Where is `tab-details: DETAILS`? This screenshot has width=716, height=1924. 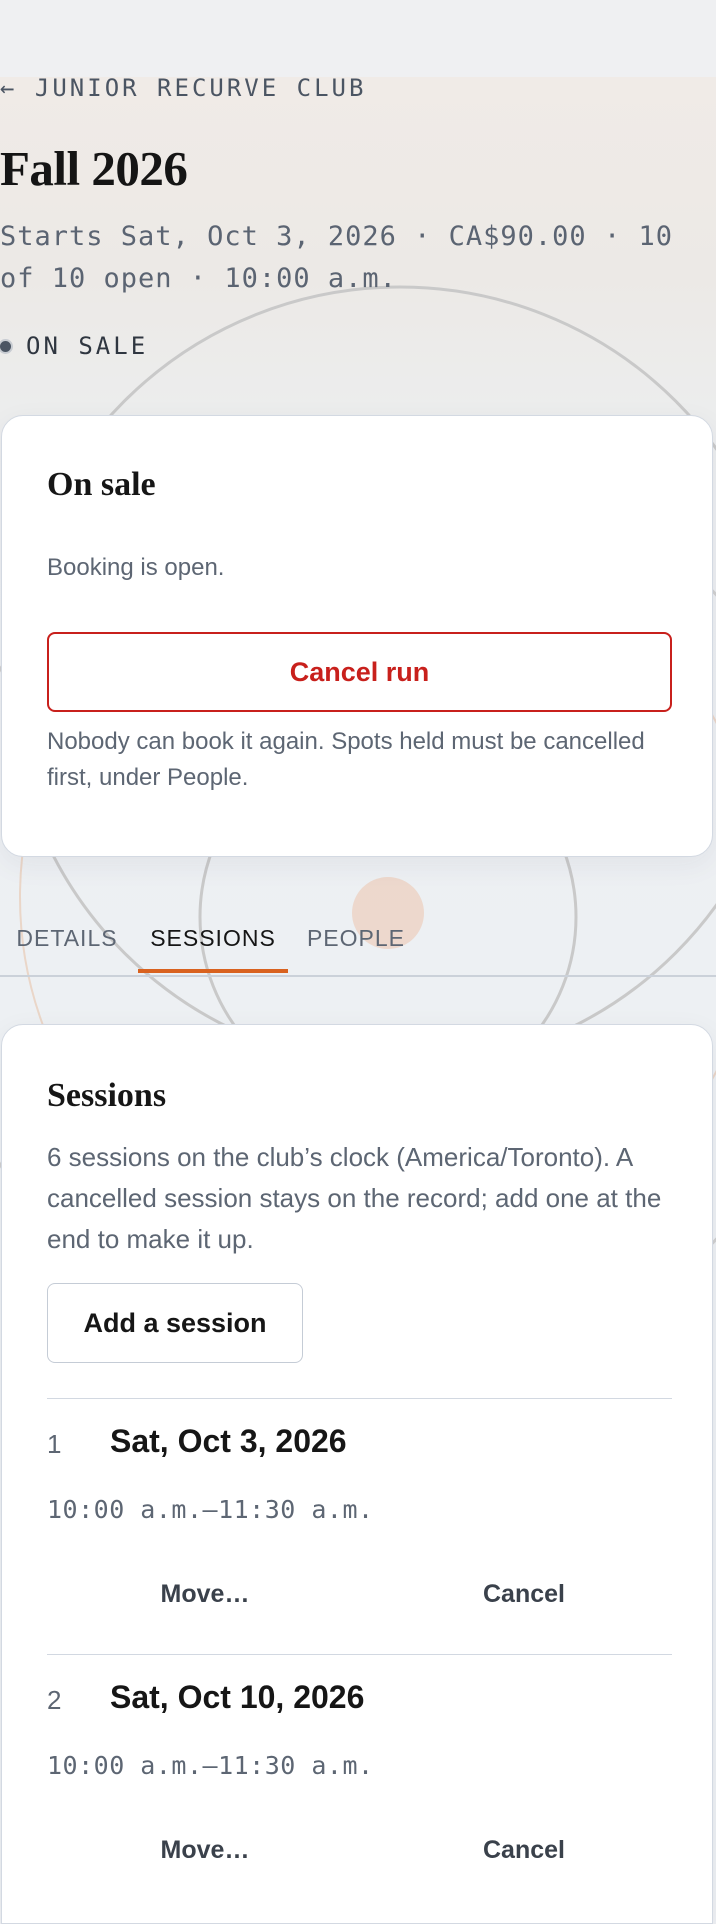 tab-details: DETAILS is located at coordinates (67, 939).